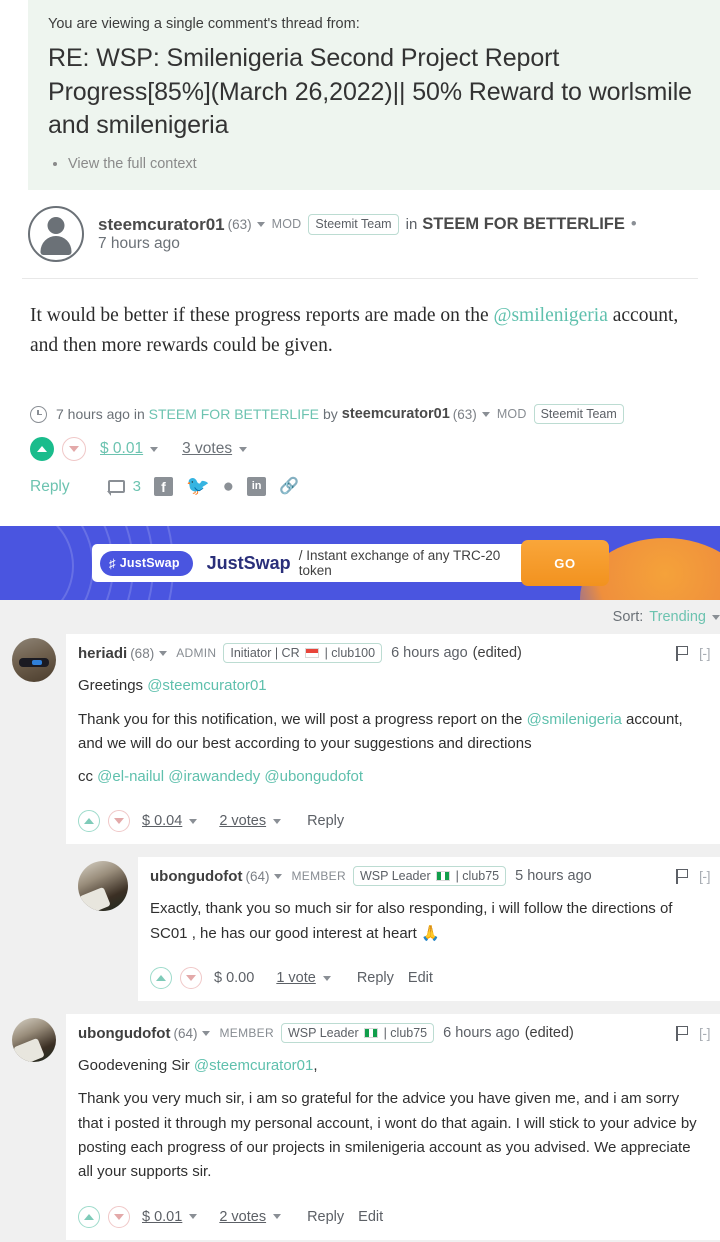 The height and width of the screenshot is (1242, 720). I want to click on comment-author-role: ADMIN, so click(196, 653).